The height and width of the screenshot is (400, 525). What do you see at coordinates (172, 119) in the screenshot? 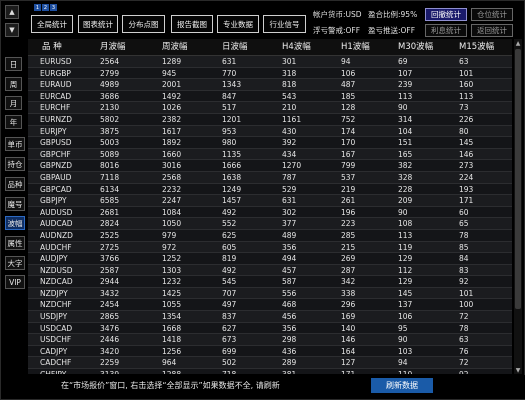
I see `range-cell: 2382` at bounding box center [172, 119].